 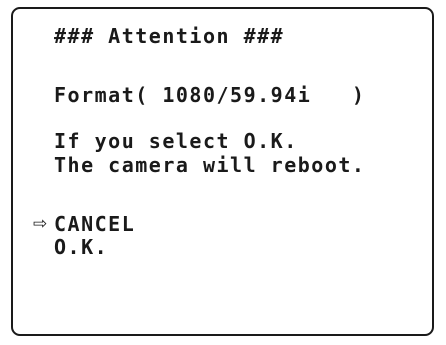 I want to click on menu-item-ok: O.K., so click(x=81, y=247).